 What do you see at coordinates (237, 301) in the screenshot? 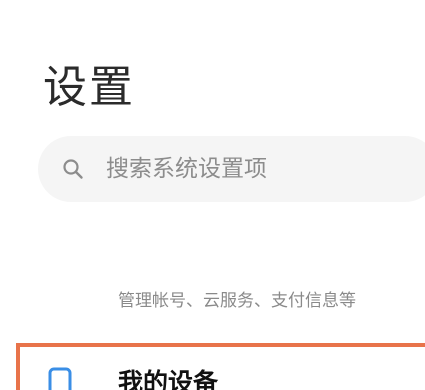
I see `account-subtitle: 管理帐号、云服务、支付信息等` at bounding box center [237, 301].